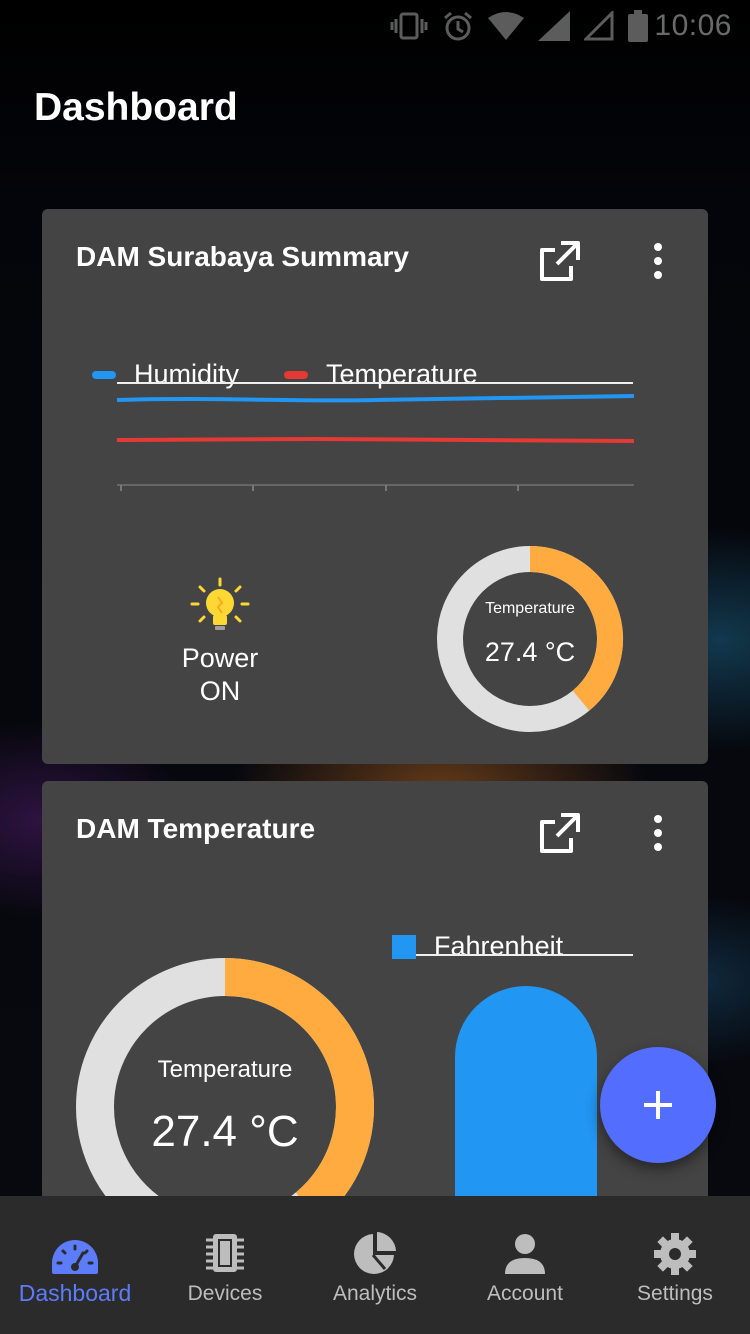  I want to click on nav-item-dashboard: Dashboard, so click(75, 1265).